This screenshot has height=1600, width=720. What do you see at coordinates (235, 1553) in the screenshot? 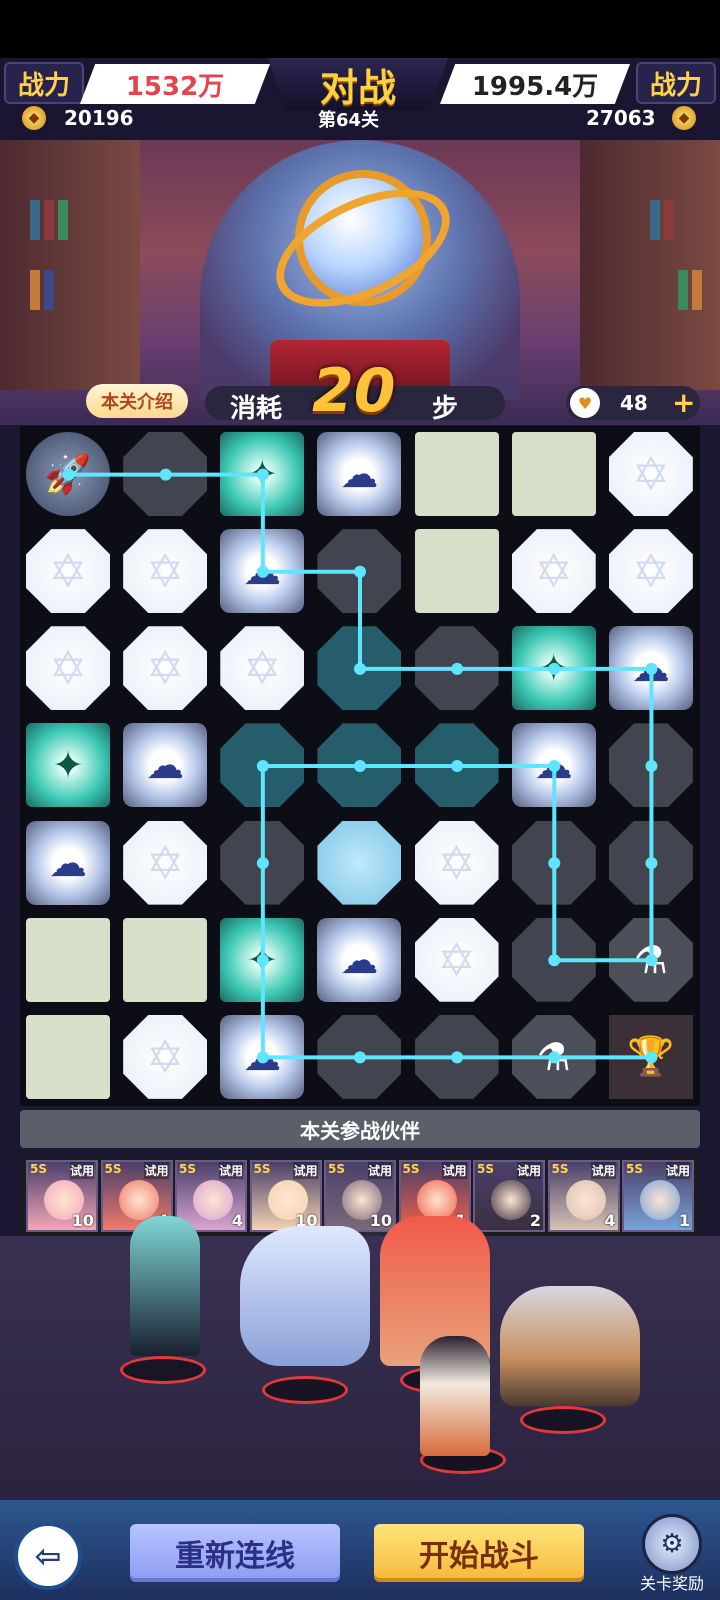
I see `reset-path-button: 重新连线` at bounding box center [235, 1553].